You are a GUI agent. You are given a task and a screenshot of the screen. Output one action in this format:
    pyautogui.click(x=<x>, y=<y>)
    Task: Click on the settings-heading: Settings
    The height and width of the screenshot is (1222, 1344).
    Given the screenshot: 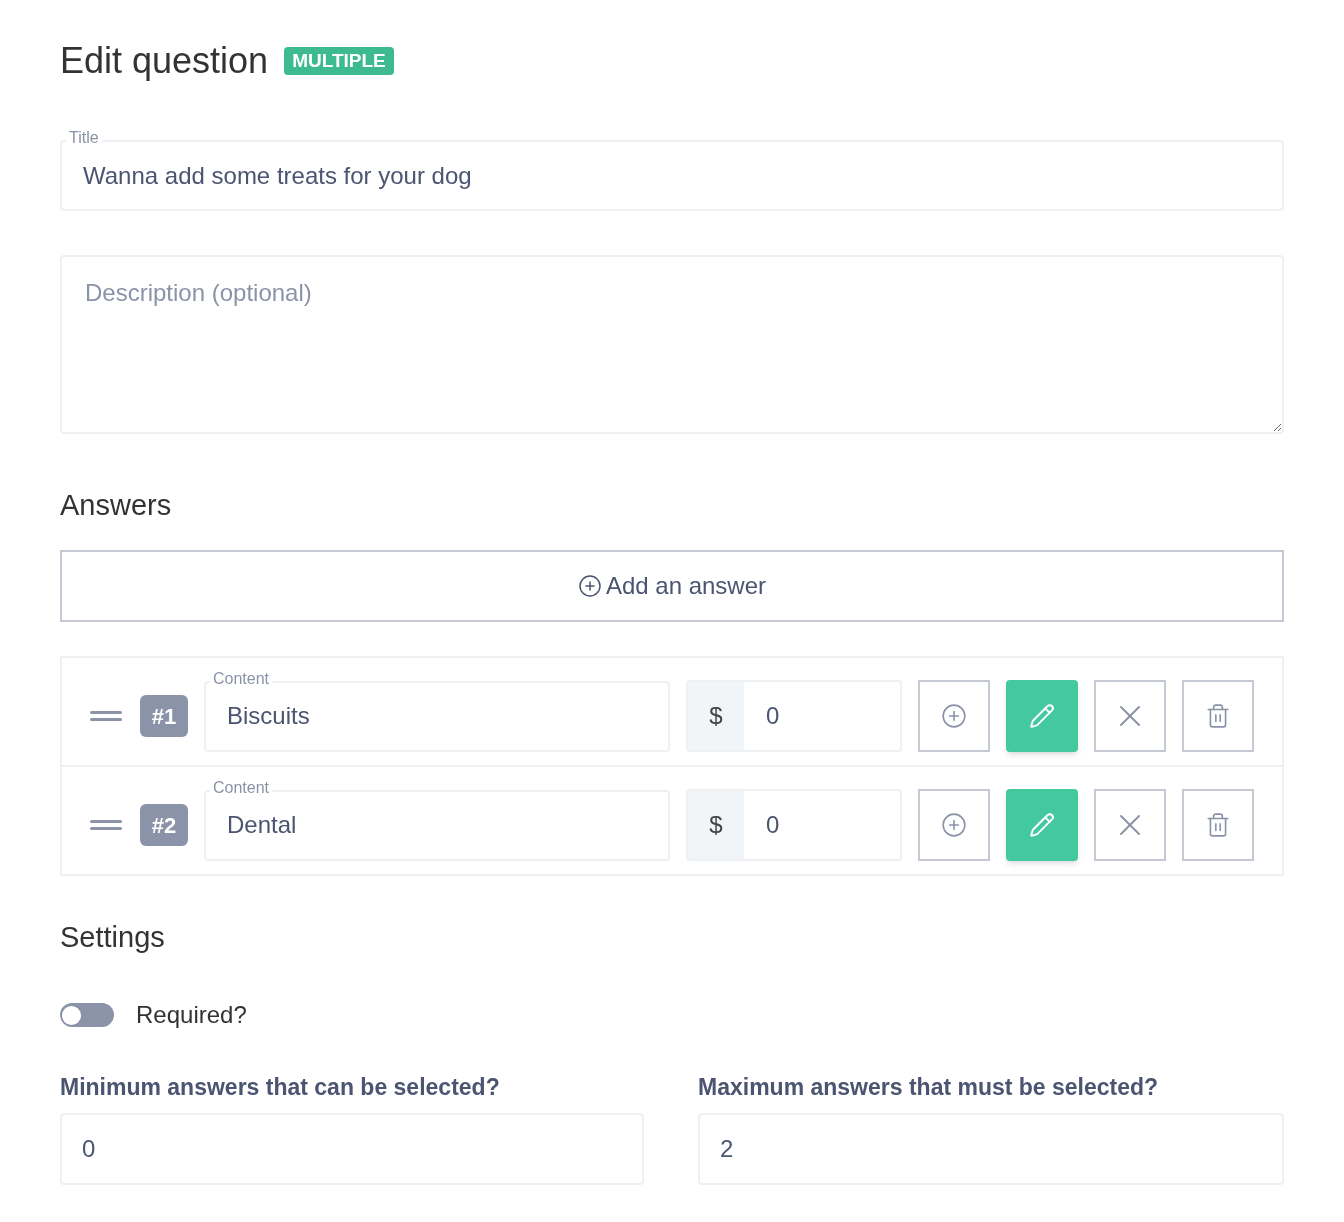 What is the action you would take?
    pyautogui.click(x=113, y=937)
    